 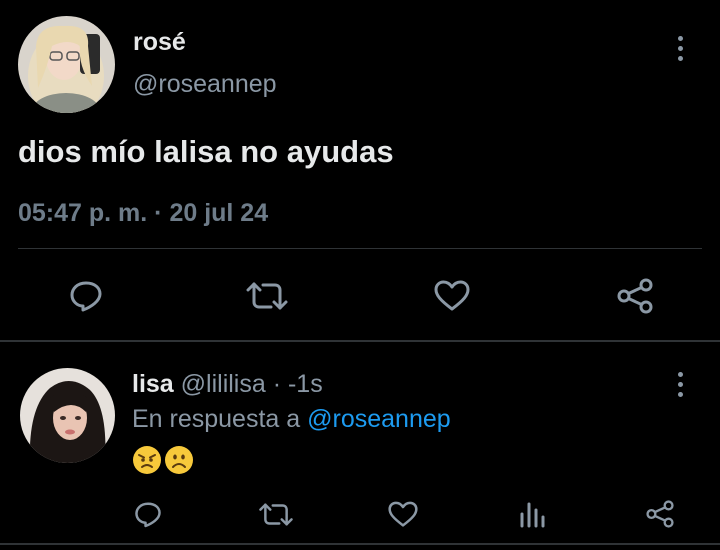 I want to click on reply-author-handle: @lililisa, so click(x=223, y=384).